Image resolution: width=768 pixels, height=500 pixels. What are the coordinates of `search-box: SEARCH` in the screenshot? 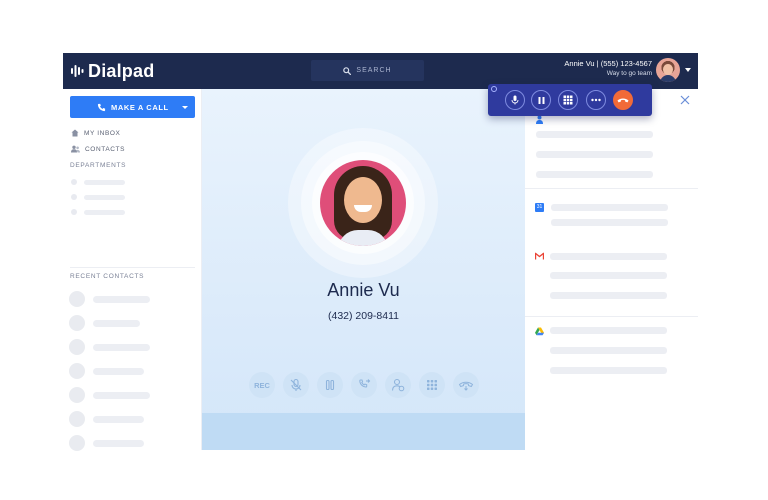 It's located at (367, 70).